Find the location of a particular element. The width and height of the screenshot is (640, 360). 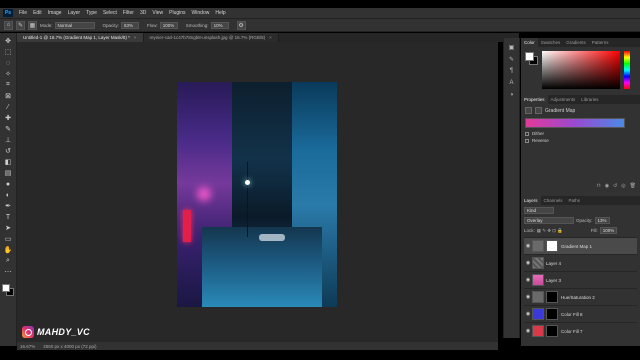

marquee-tool-icon: ⬚ is located at coordinates (8, 52).